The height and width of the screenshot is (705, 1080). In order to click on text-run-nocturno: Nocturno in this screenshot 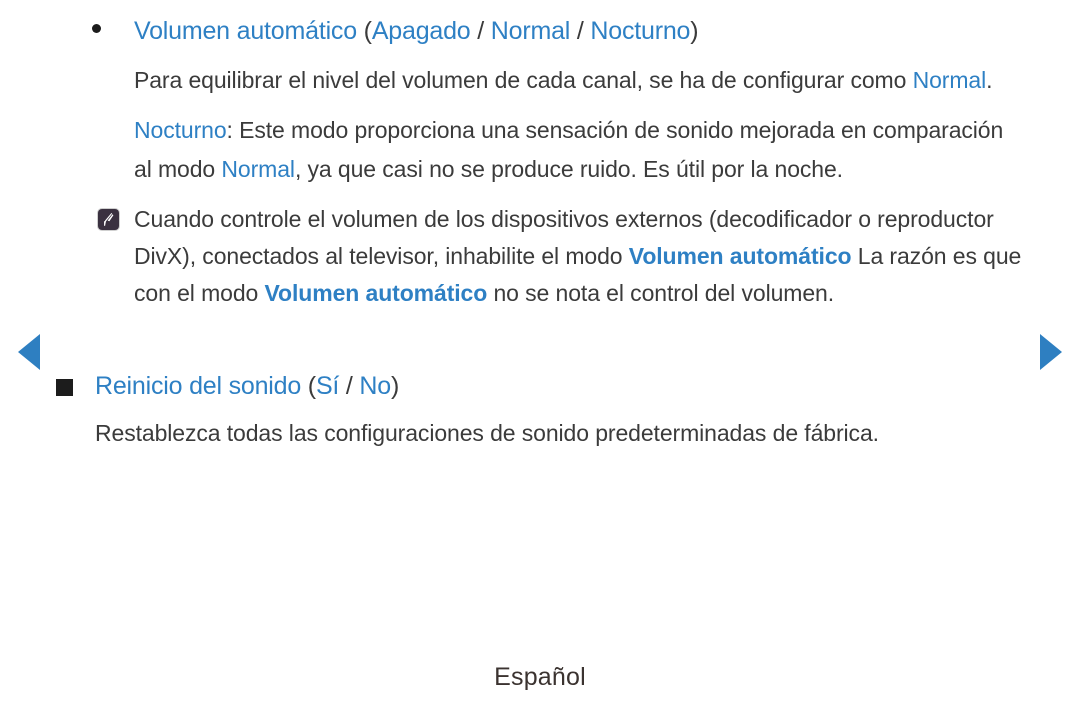, I will do `click(180, 130)`.